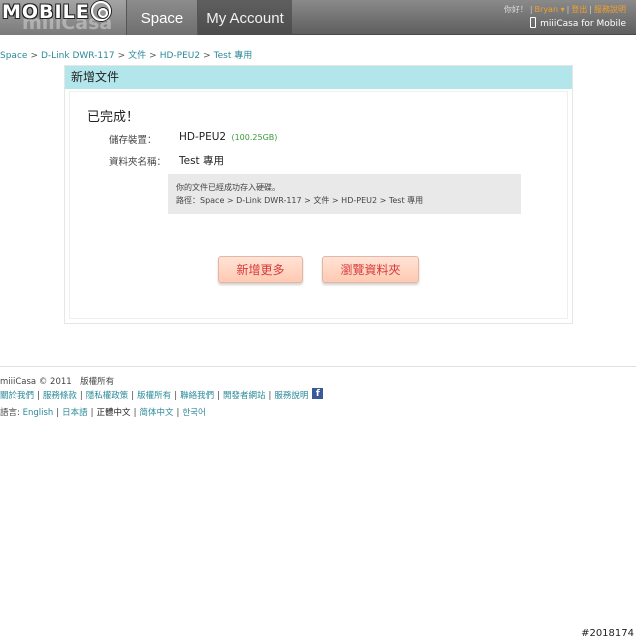  Describe the element at coordinates (57, 382) in the screenshot. I see `copyright-text: miiiCasa © 2011 版權所有` at that location.